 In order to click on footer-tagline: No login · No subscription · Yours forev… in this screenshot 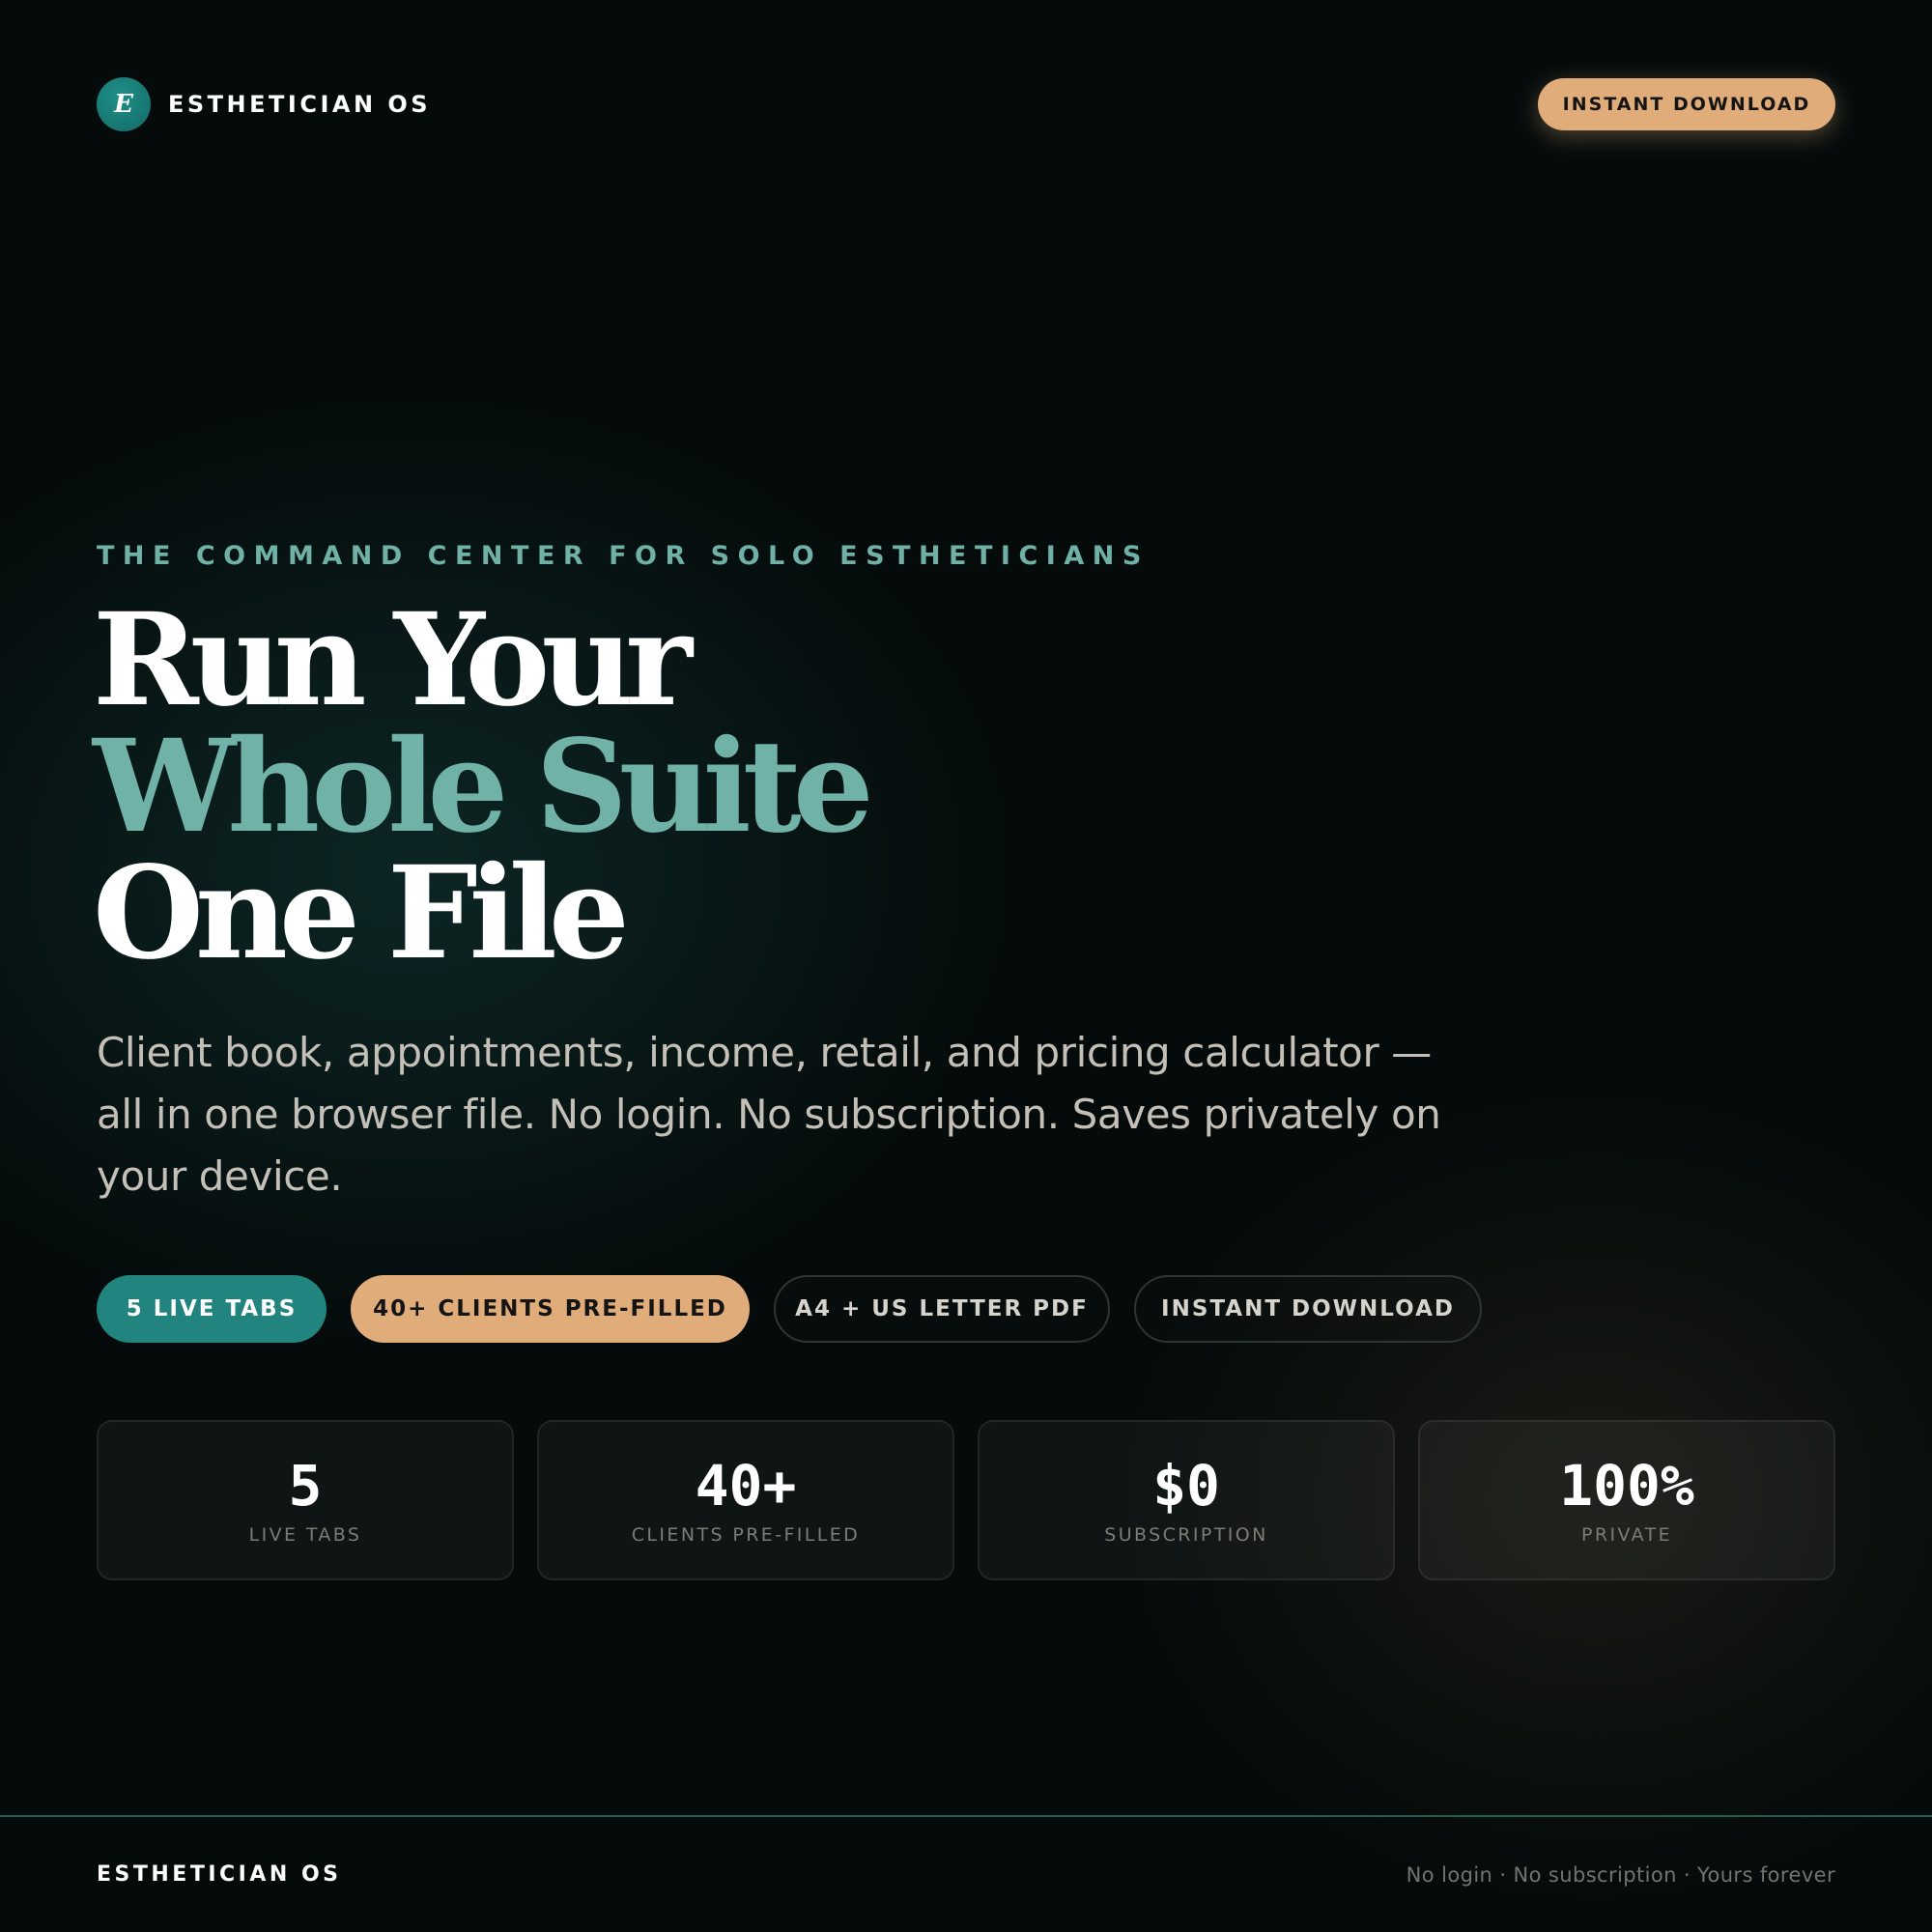, I will do `click(1620, 1874)`.